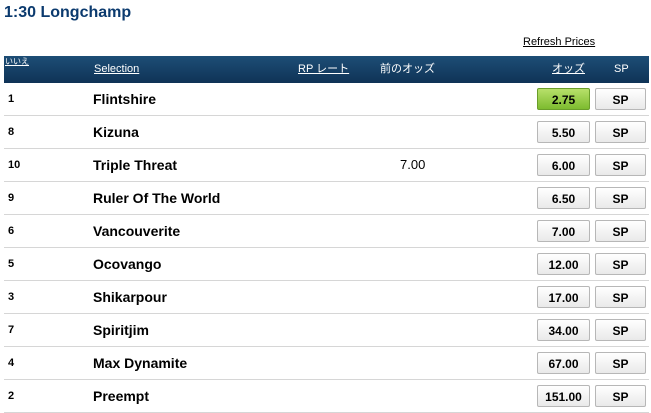 The image size is (651, 413). I want to click on odds-button: 7.00, so click(563, 231).